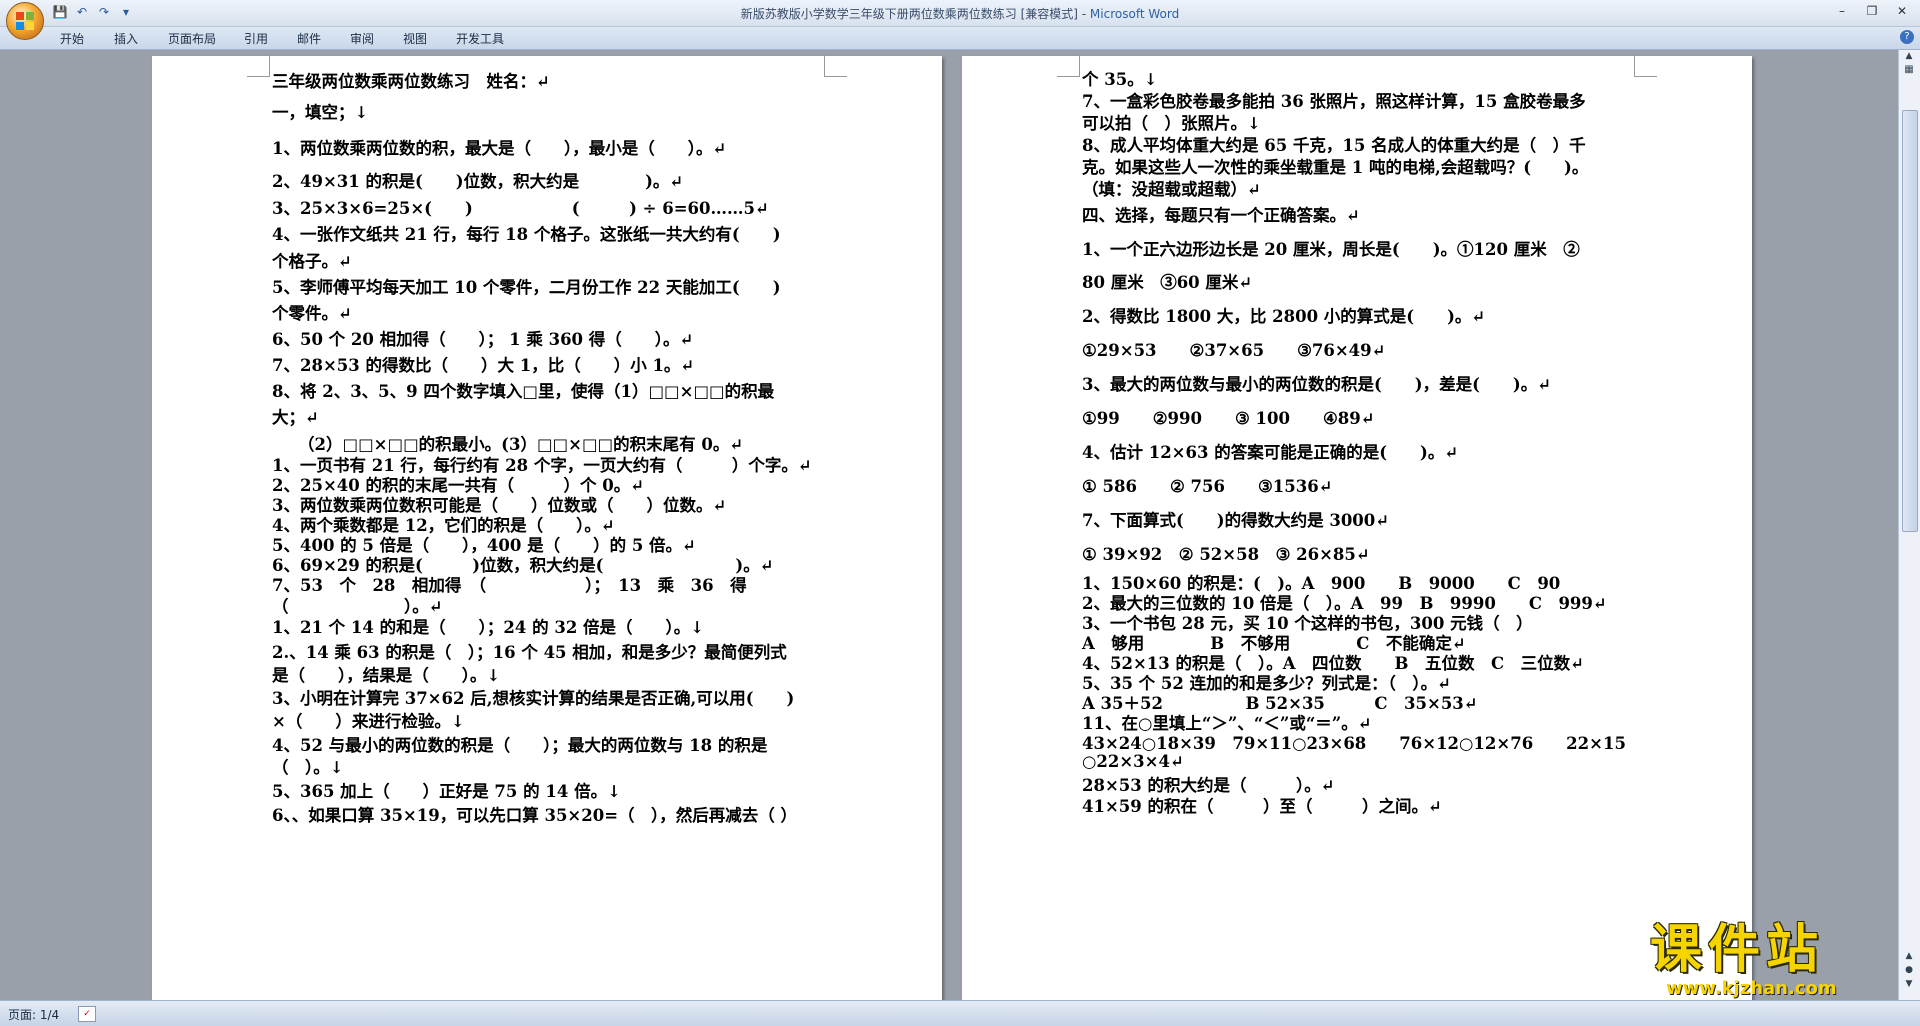  Describe the element at coordinates (1120, 79) in the screenshot. I see `right-page-line: 个 35。↓` at that location.